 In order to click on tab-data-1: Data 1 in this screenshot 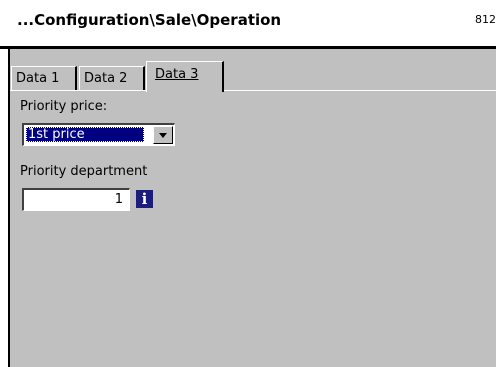, I will do `click(44, 78)`.